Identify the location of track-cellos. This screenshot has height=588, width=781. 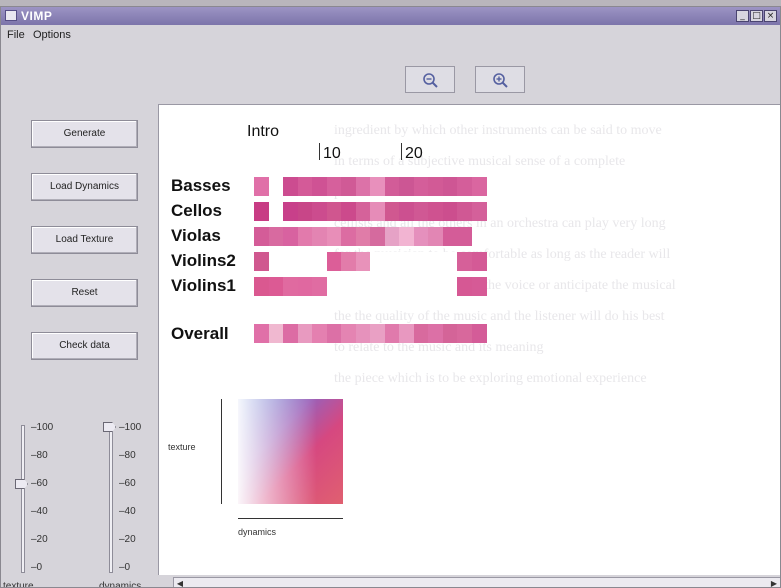
(370, 211).